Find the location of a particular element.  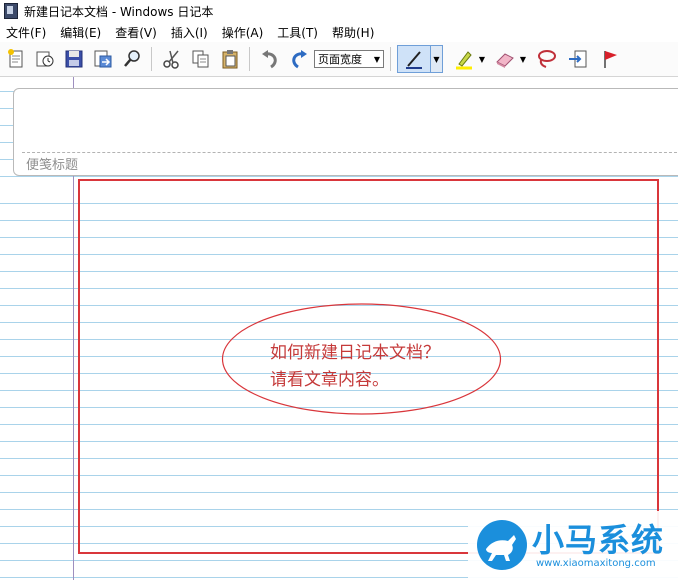

cut-icon is located at coordinates (171, 59).